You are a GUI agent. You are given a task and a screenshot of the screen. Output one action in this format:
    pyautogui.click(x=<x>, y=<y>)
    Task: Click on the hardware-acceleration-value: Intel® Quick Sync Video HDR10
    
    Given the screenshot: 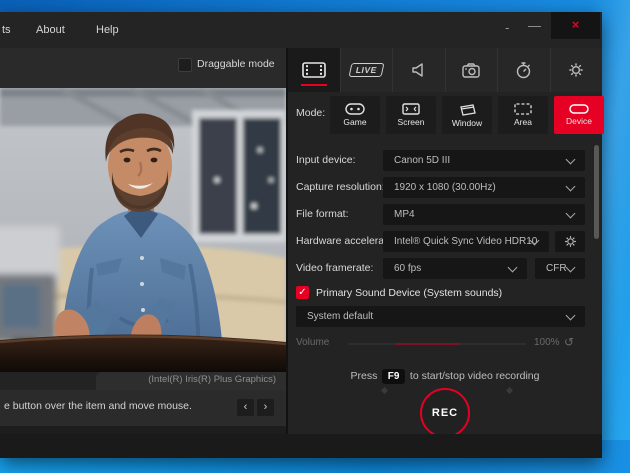 What is the action you would take?
    pyautogui.click(x=466, y=241)
    